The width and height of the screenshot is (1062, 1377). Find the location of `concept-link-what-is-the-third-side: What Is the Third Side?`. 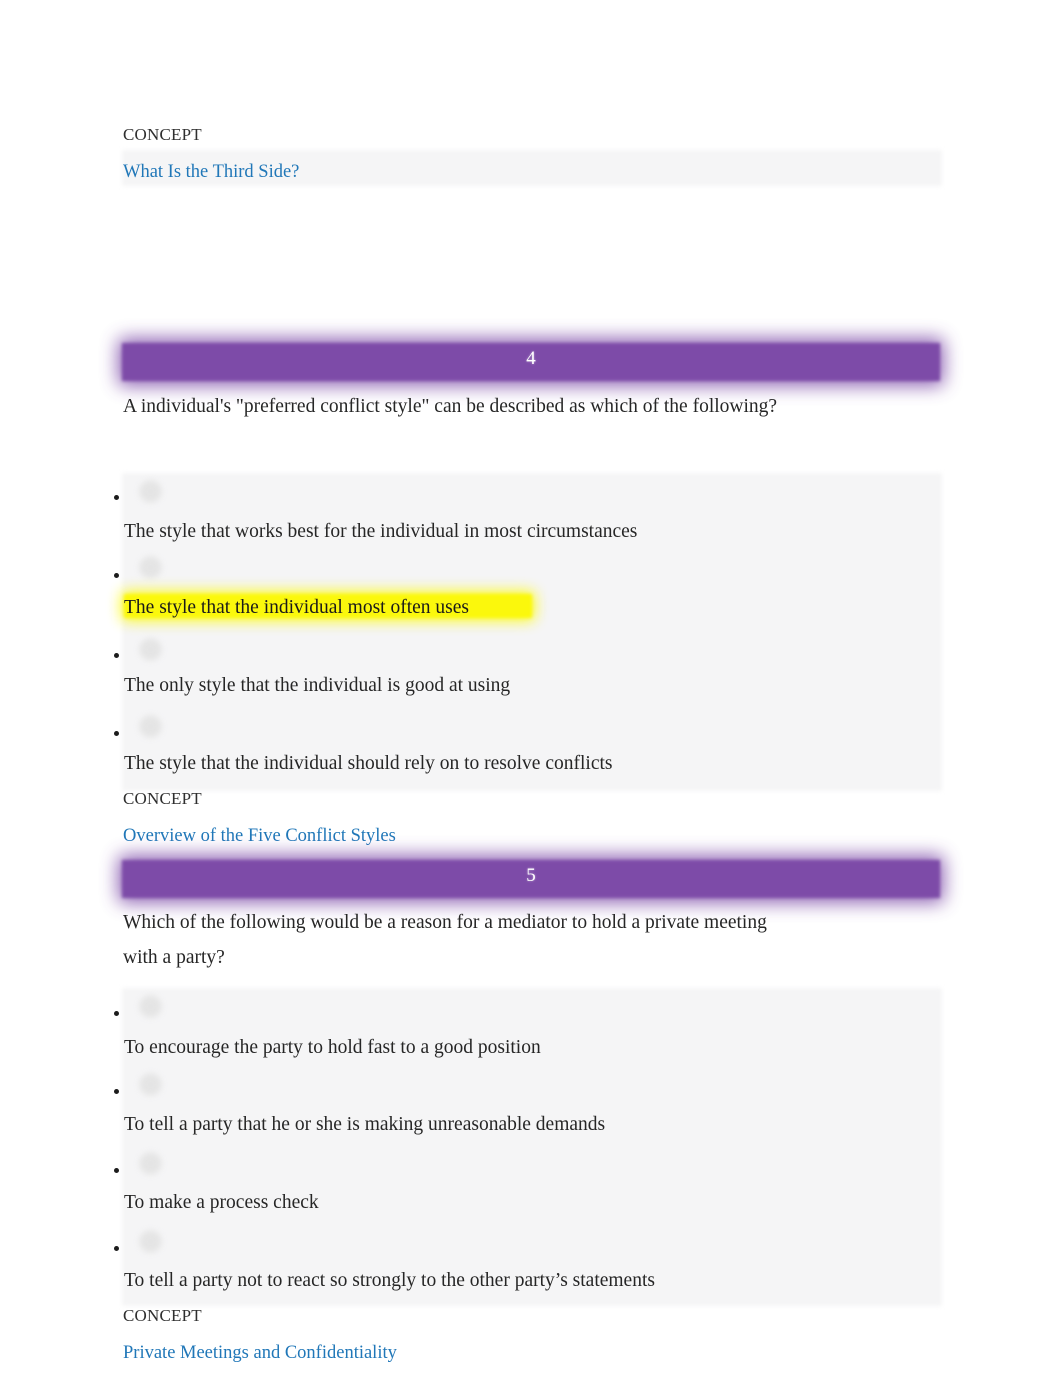

concept-link-what-is-the-third-side: What Is the Third Side? is located at coordinates (211, 172).